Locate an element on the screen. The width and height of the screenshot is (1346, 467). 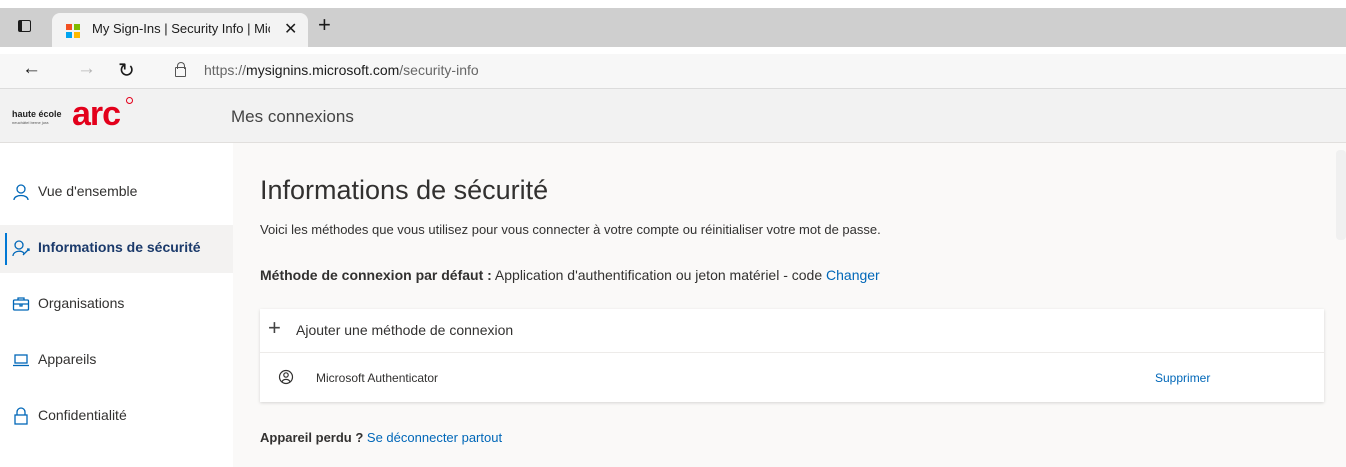
browser-tab: My Sign-Ins | Security Info | Micr ✕ is located at coordinates (180, 30).